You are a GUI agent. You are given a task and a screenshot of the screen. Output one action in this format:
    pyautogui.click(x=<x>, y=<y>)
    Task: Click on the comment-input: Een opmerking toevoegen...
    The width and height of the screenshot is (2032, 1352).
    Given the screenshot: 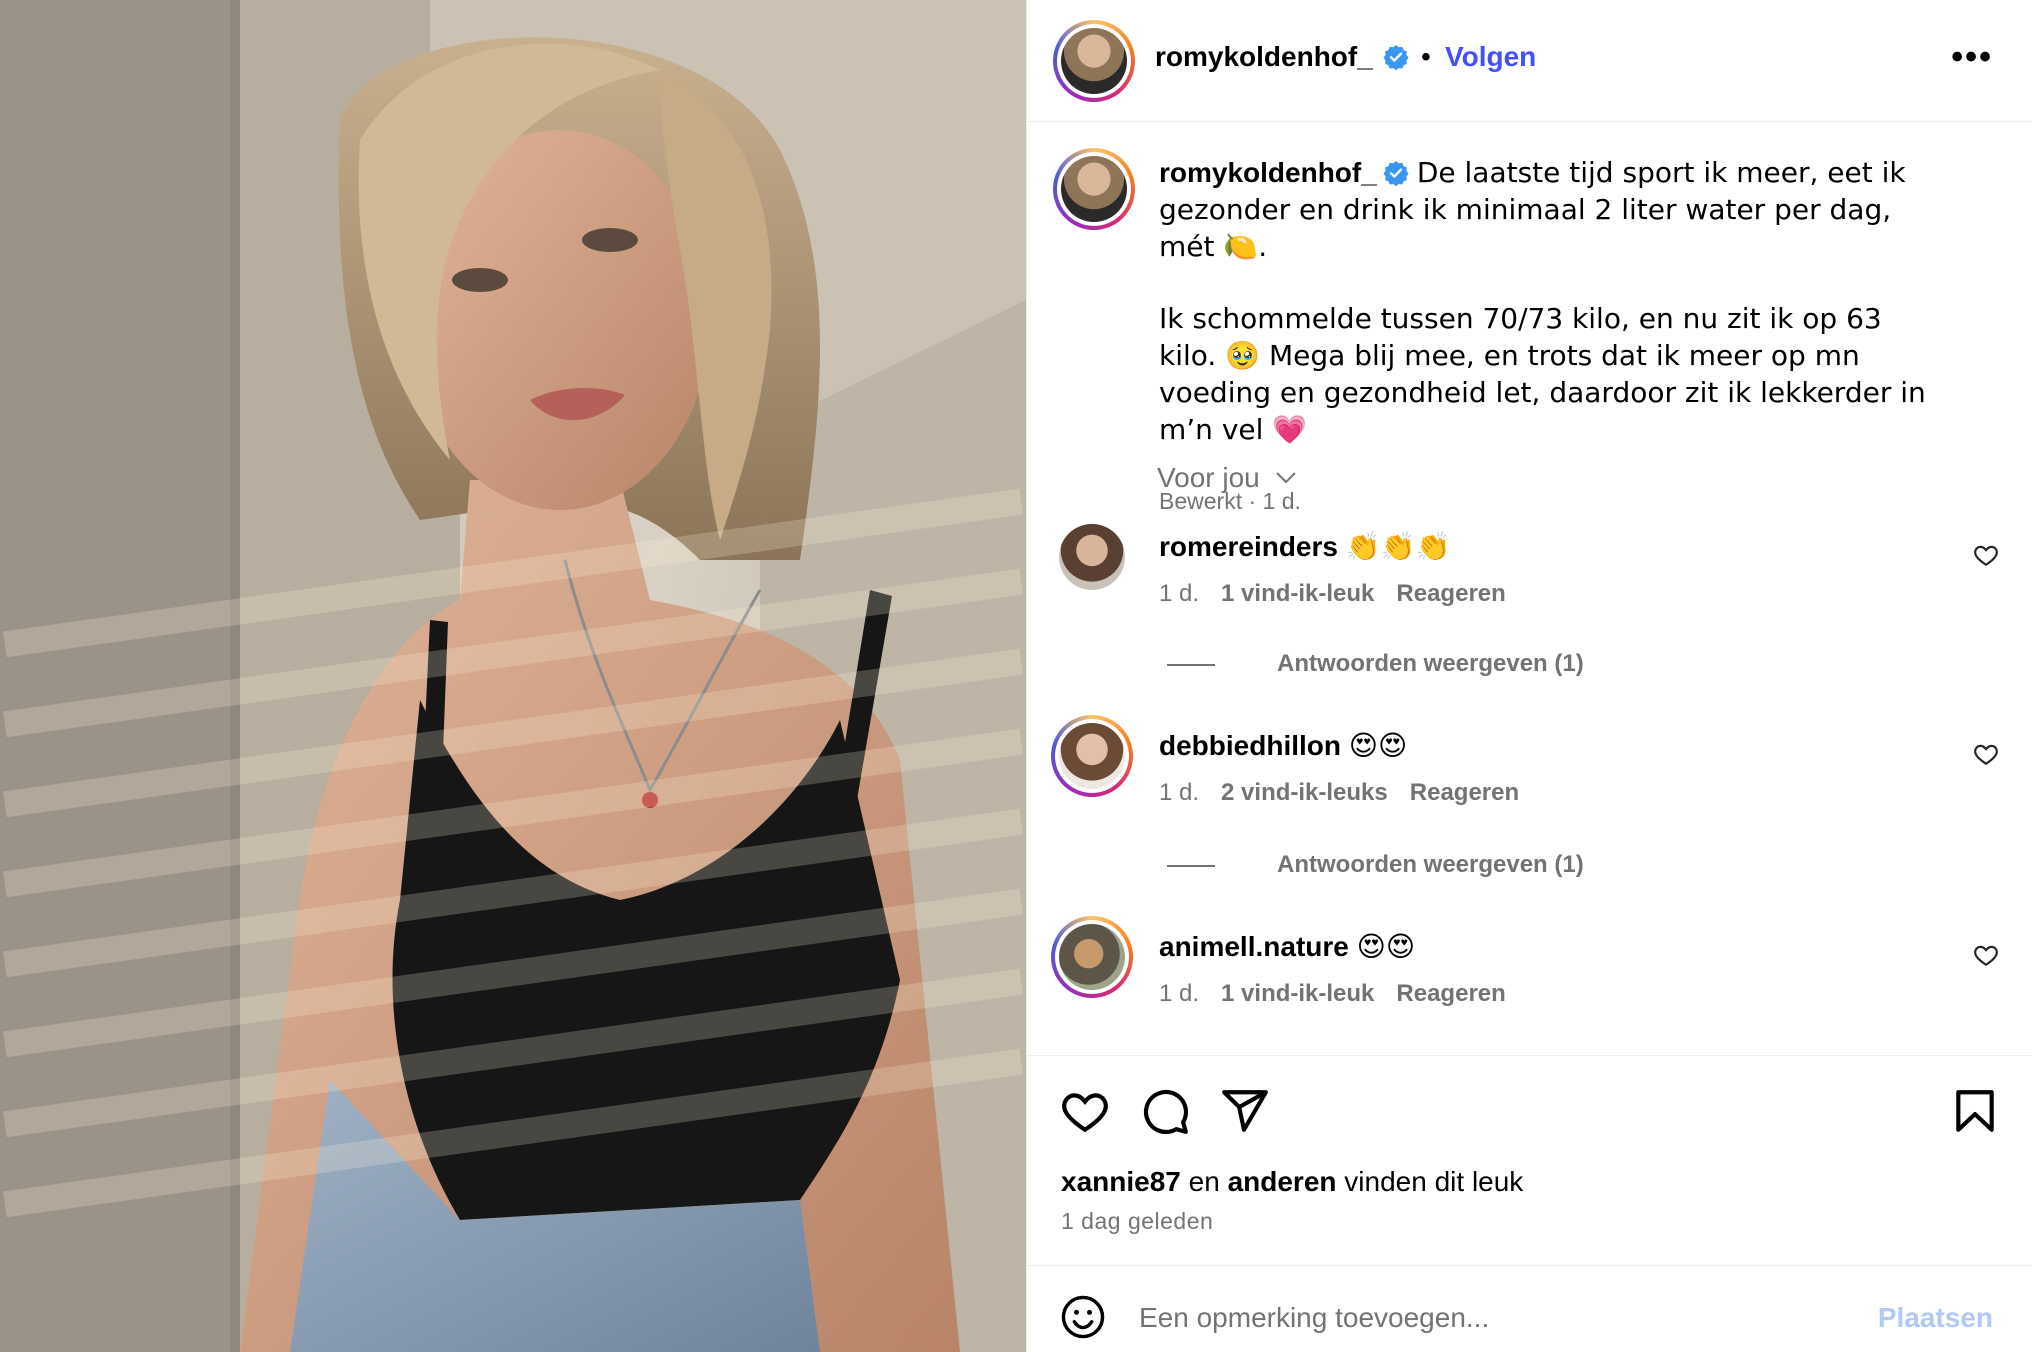 What is the action you would take?
    pyautogui.click(x=1314, y=1318)
    